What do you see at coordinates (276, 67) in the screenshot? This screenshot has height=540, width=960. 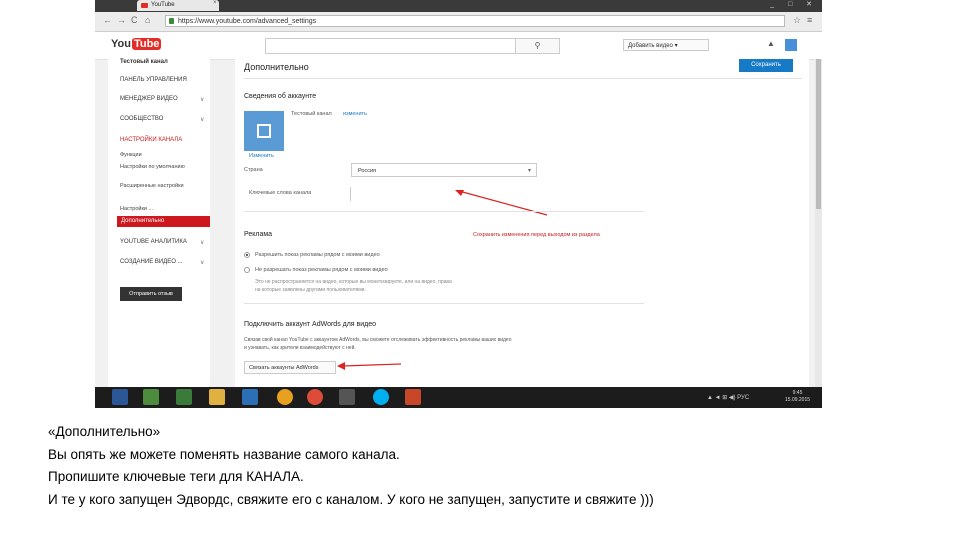 I see `page-title: Дополнительно` at bounding box center [276, 67].